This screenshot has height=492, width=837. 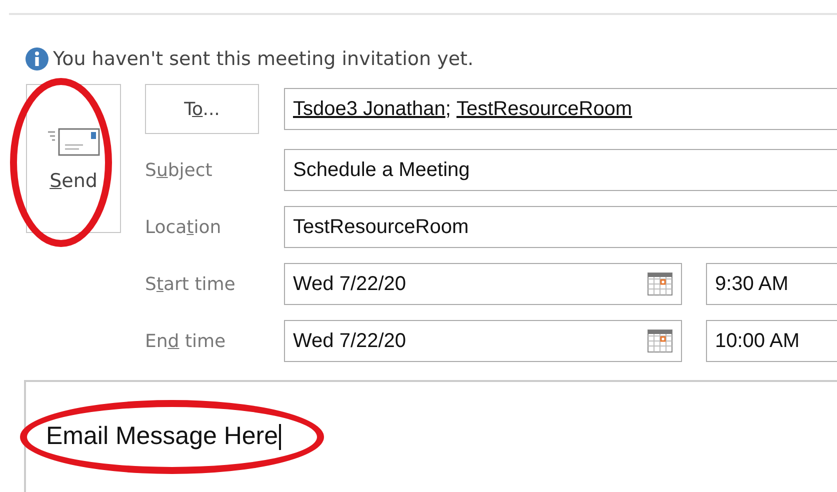 What do you see at coordinates (263, 59) in the screenshot?
I see `info-message: You haven't sent this meeting invitation yet.` at bounding box center [263, 59].